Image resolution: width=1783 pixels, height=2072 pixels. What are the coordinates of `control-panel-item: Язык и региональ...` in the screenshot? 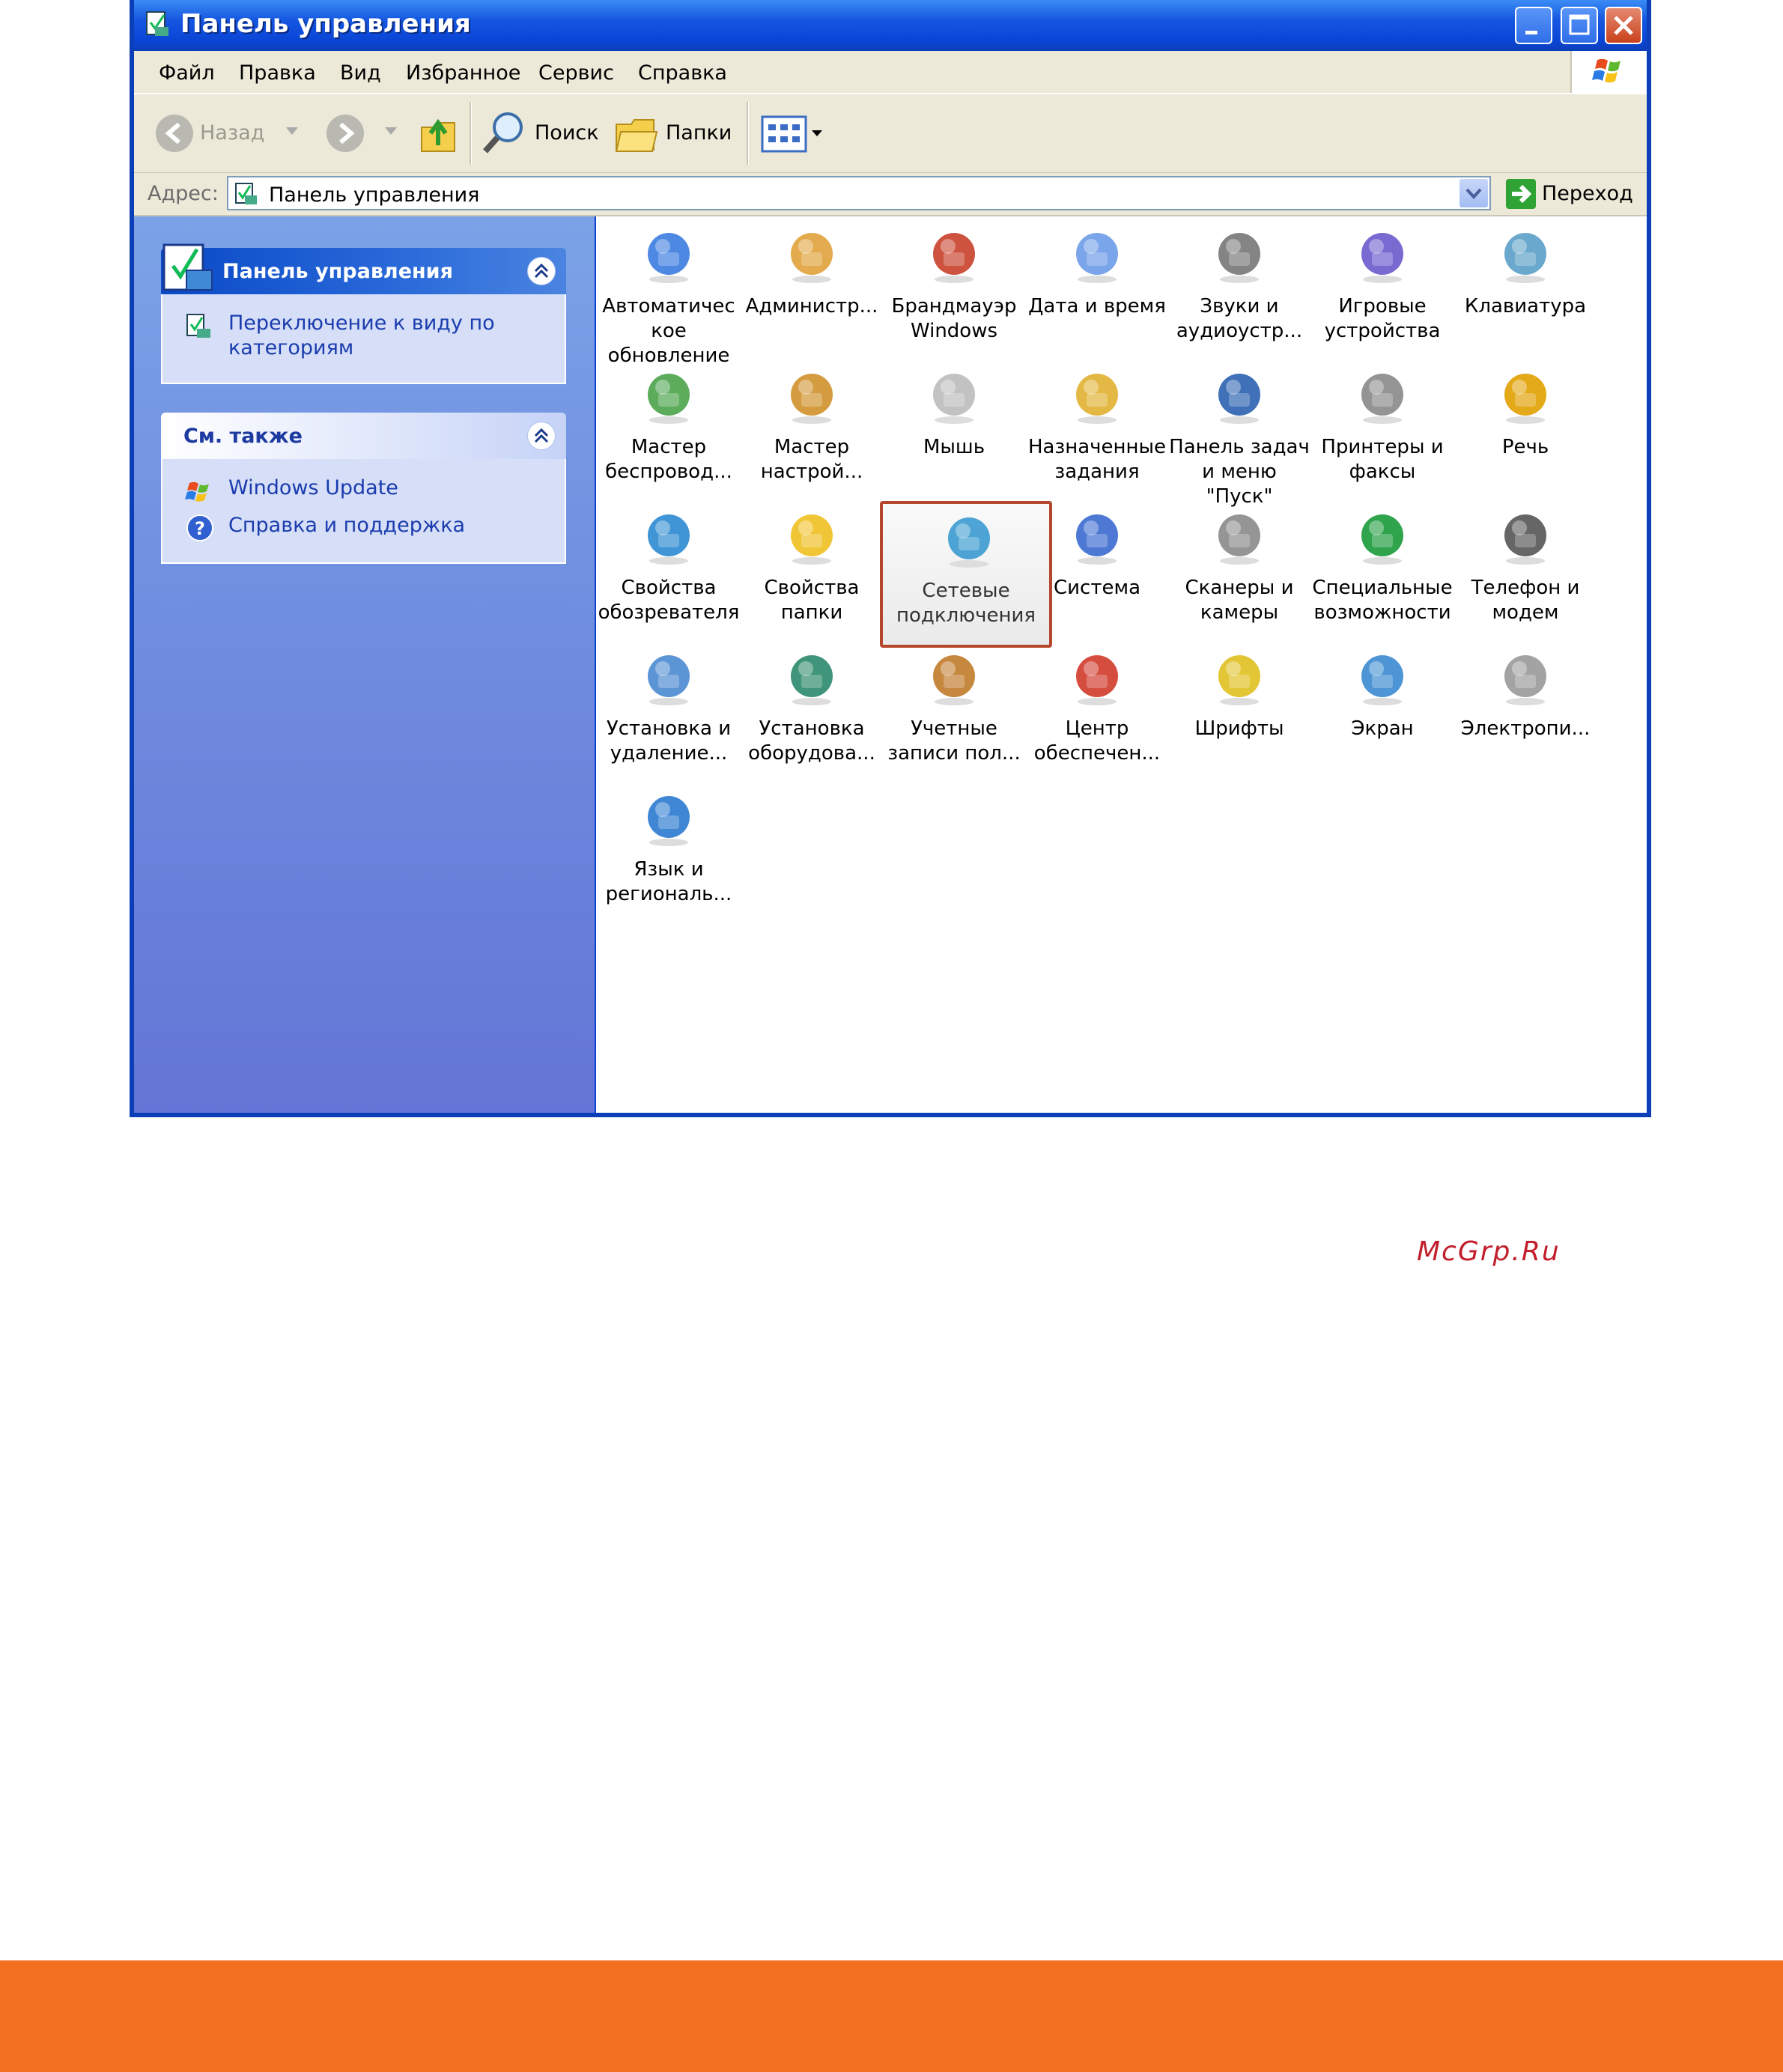 It's located at (669, 850).